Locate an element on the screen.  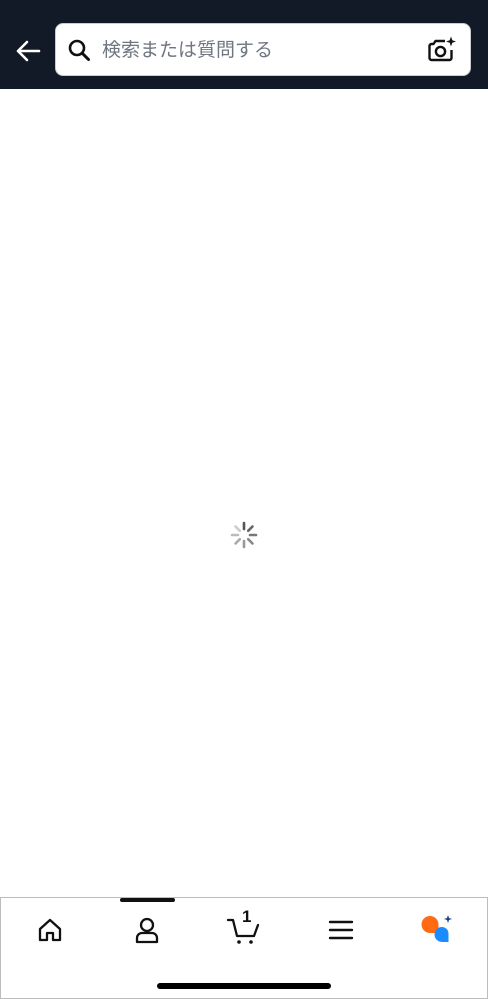
cart-count-badge: 1 is located at coordinates (247, 916).